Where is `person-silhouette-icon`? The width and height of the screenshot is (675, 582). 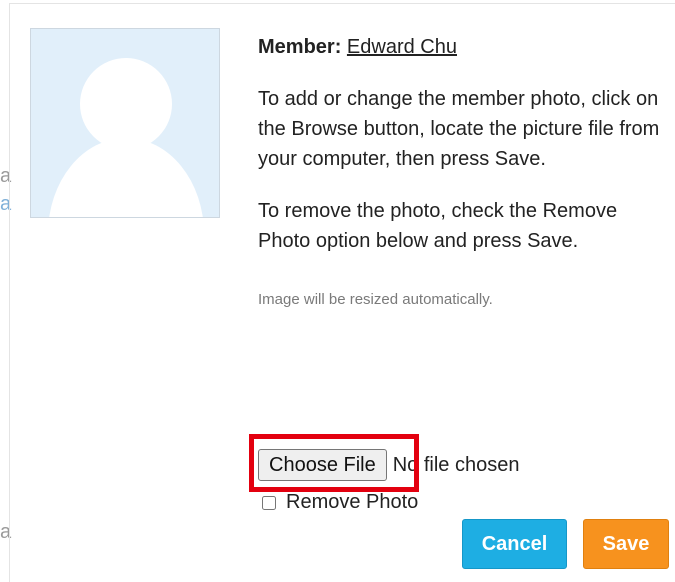 person-silhouette-icon is located at coordinates (125, 123).